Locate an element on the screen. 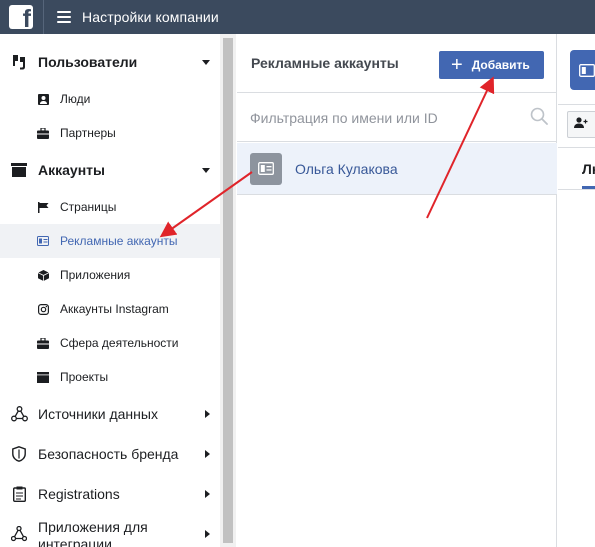 The width and height of the screenshot is (595, 547). users-icon is located at coordinates (19, 62).